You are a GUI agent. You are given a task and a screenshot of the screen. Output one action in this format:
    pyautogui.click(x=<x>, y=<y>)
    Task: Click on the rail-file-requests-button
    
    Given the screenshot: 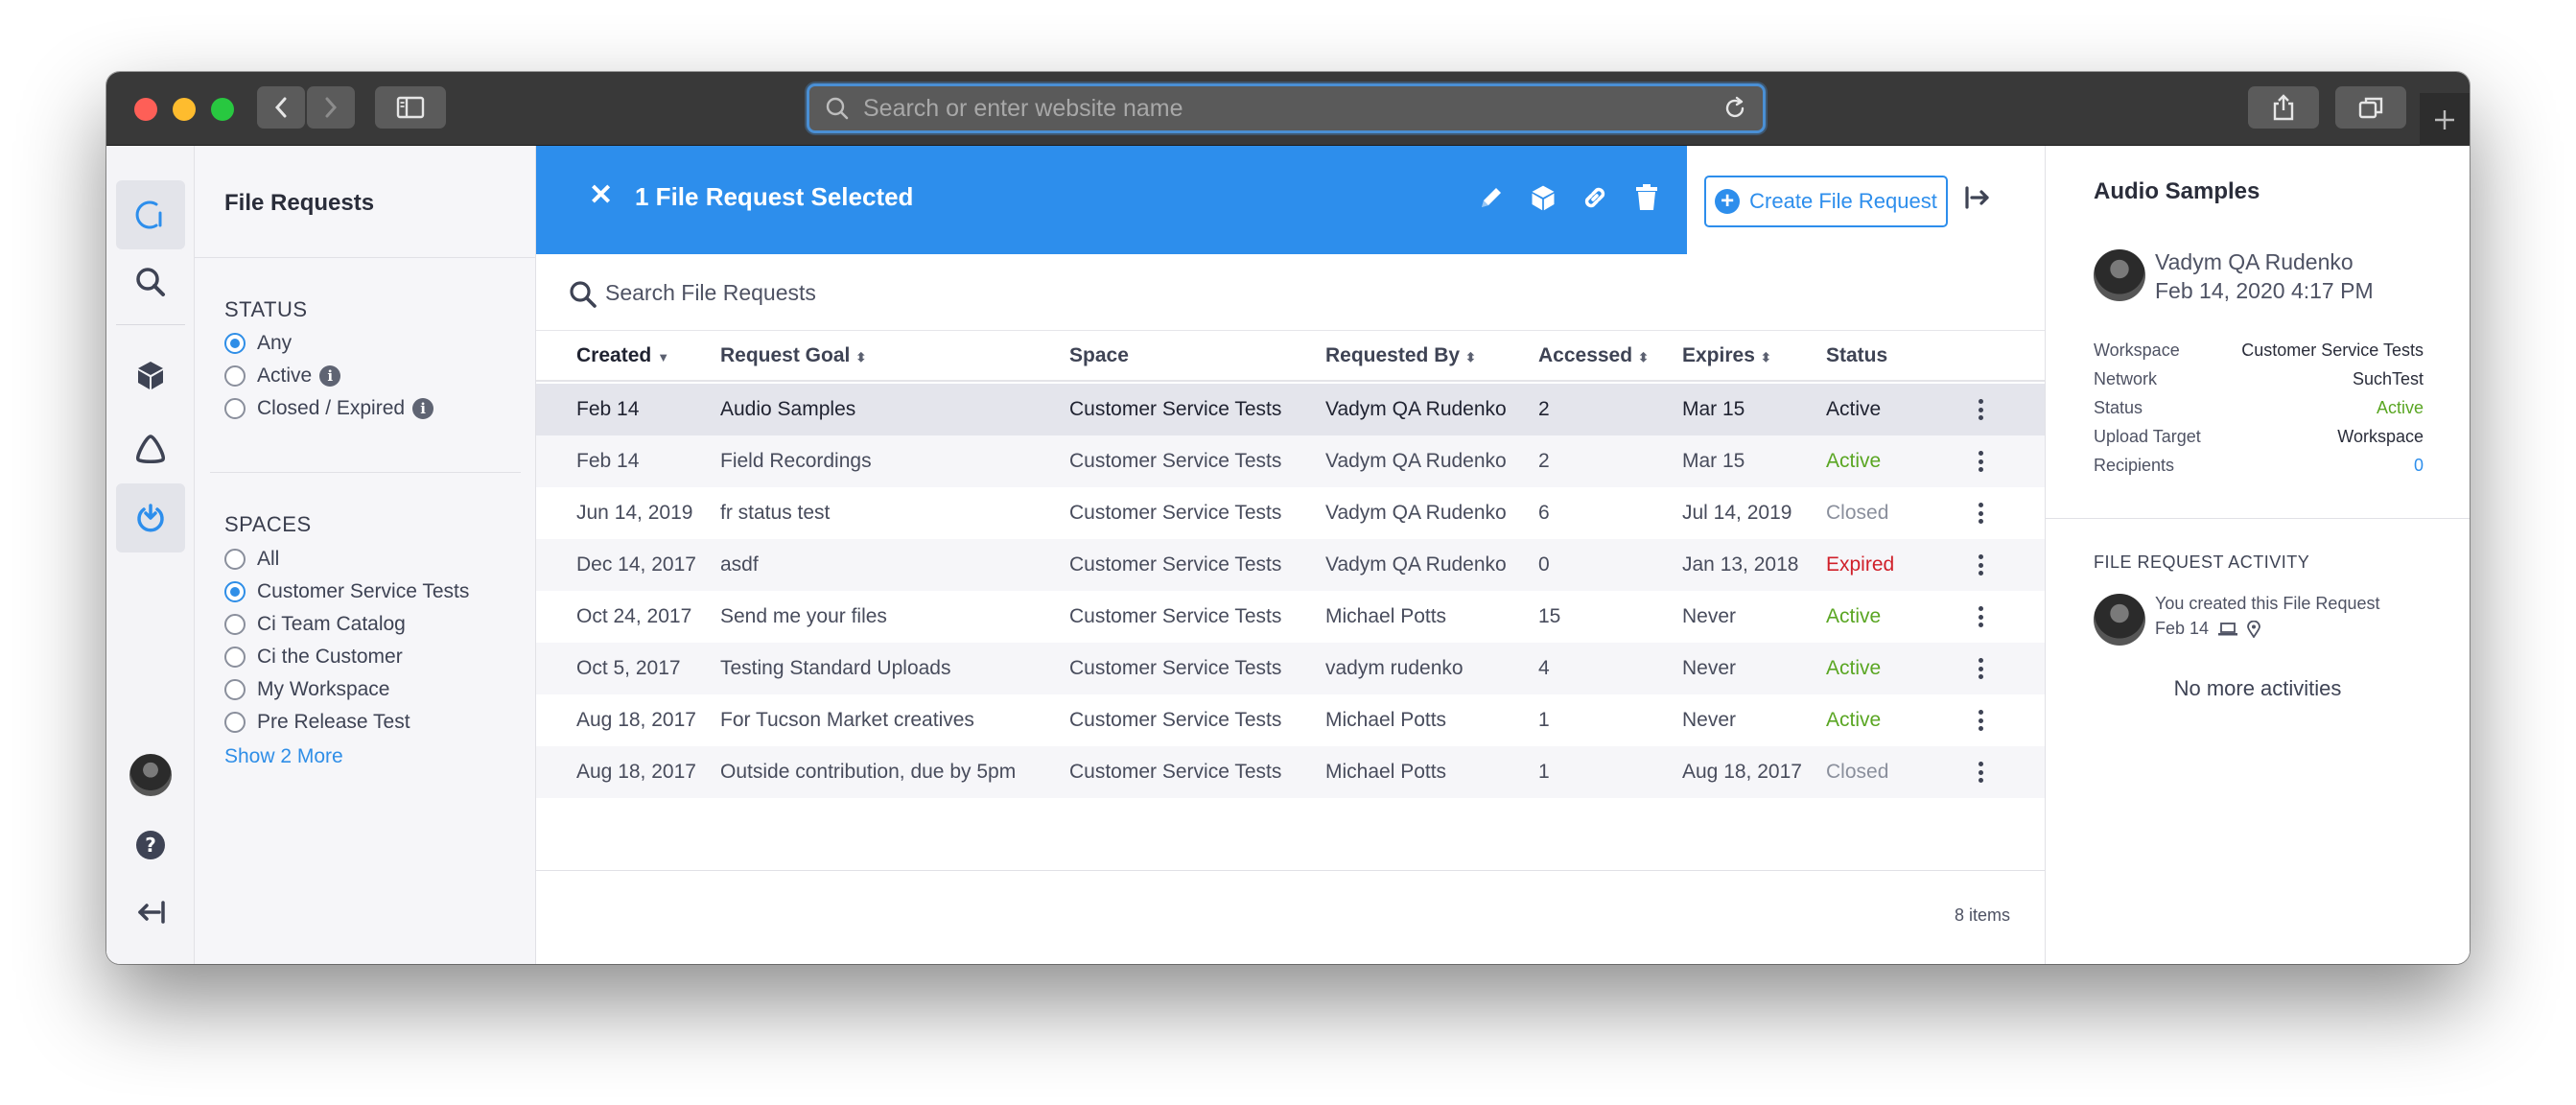 What is the action you would take?
    pyautogui.click(x=150, y=517)
    